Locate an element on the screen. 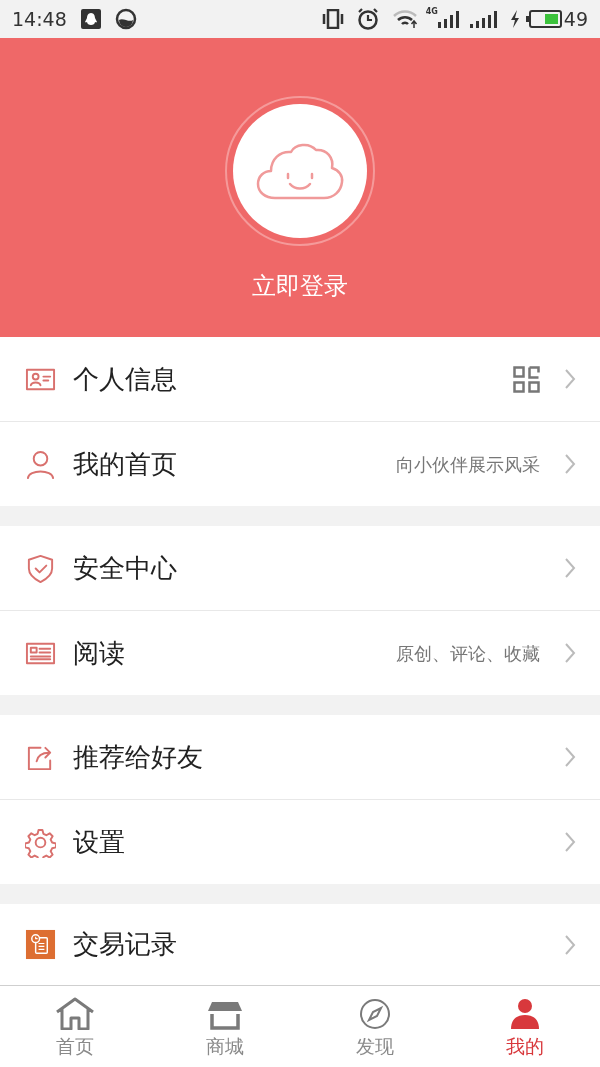 This screenshot has width=600, height=1067. menu-row: 交易记录 is located at coordinates (300, 944).